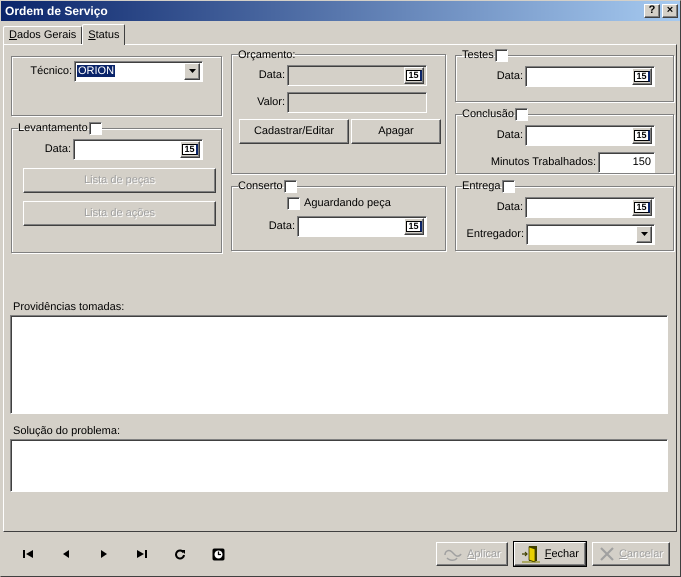 The width and height of the screenshot is (681, 577). I want to click on field-label: Técnico:, so click(51, 71).